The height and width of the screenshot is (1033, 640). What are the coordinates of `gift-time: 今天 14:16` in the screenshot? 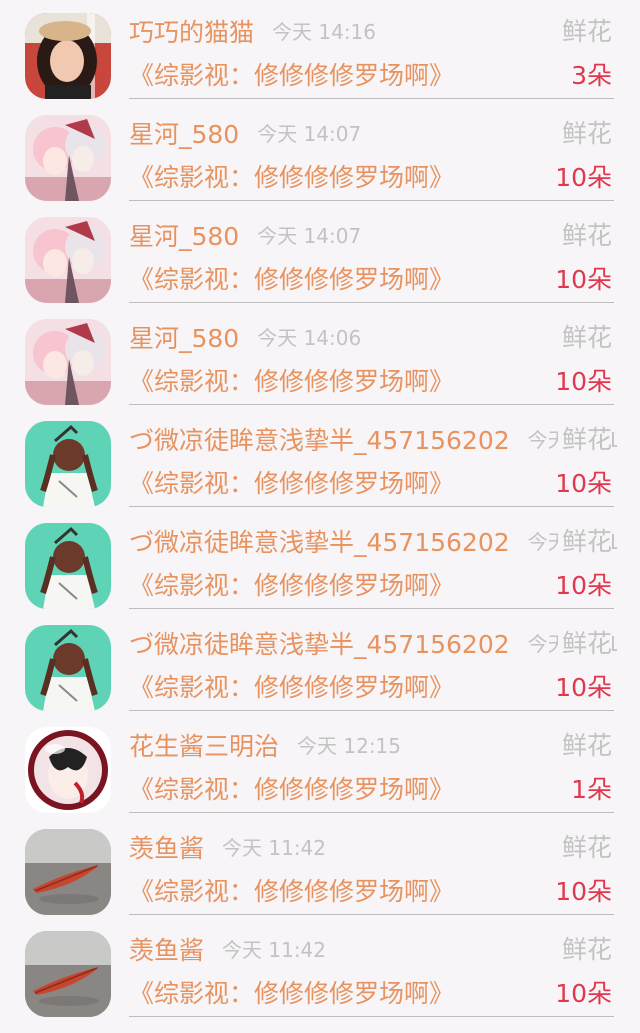 It's located at (324, 32).